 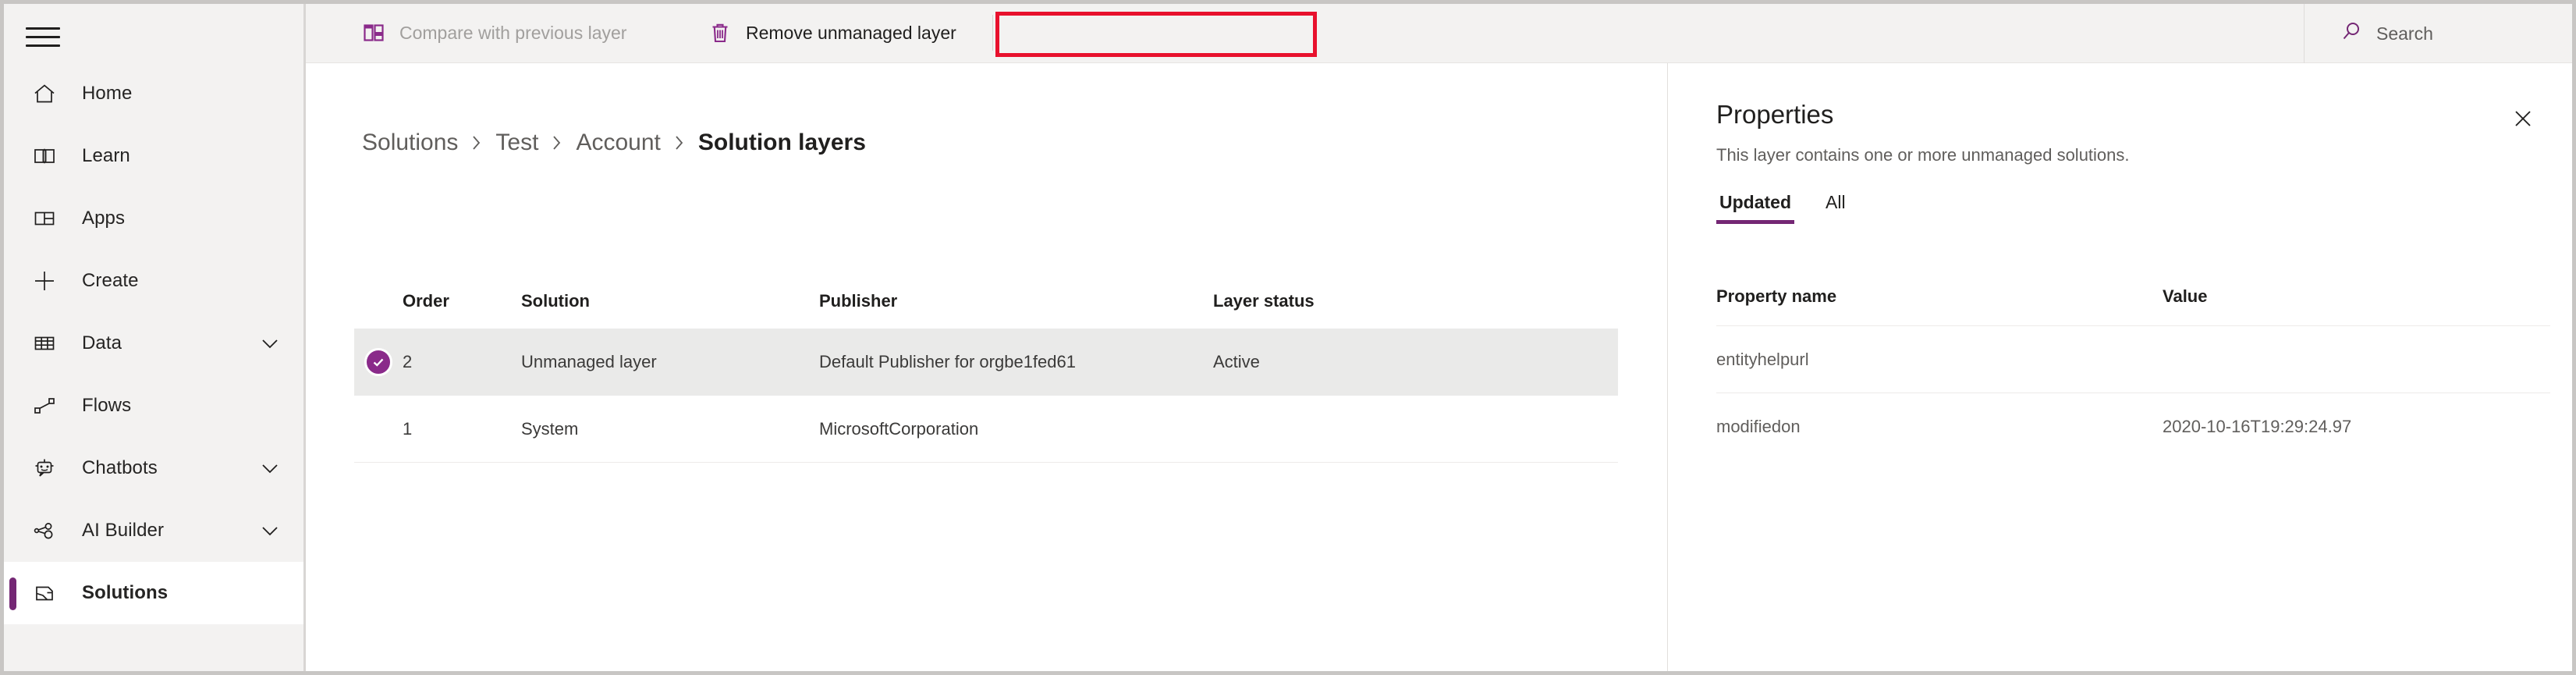 I want to click on sidebar-item-data: Data, so click(x=153, y=343).